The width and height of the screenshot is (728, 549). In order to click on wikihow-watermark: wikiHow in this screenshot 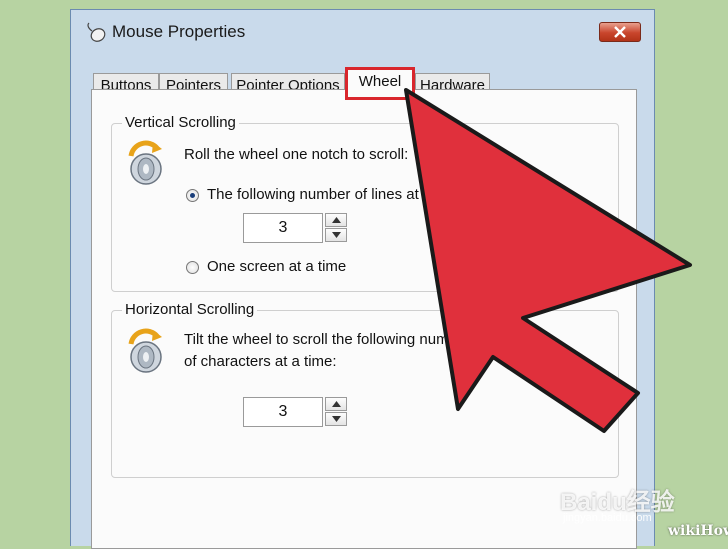, I will do `click(698, 531)`.